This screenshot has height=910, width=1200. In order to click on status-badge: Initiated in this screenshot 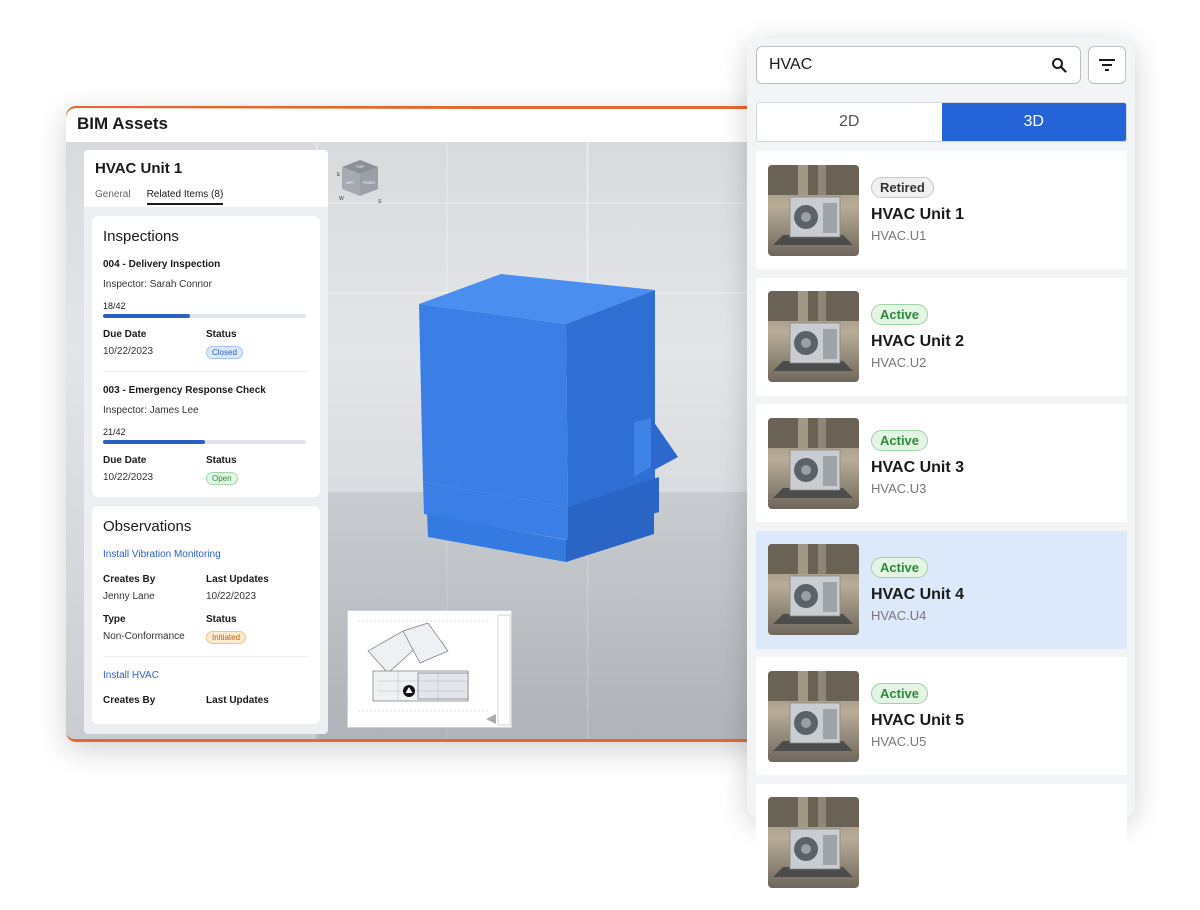, I will do `click(226, 637)`.